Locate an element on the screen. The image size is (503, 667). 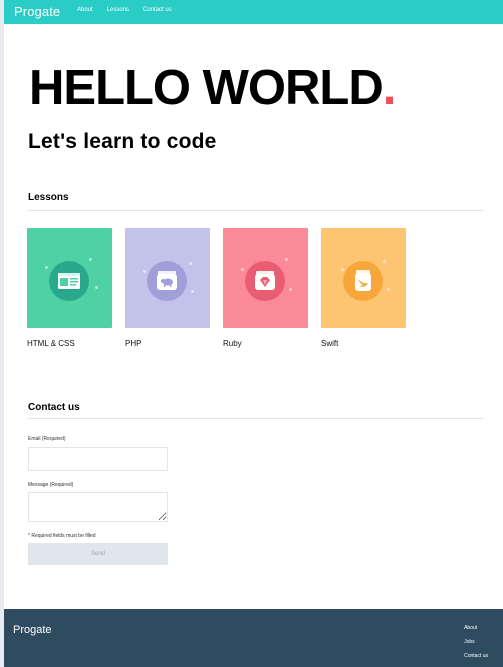
browser-window-icon is located at coordinates (69, 281).